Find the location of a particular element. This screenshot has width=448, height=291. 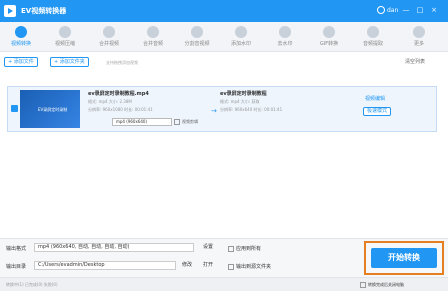

thumbnail-caption: EV录屏定时录制 is located at coordinates (53, 109).